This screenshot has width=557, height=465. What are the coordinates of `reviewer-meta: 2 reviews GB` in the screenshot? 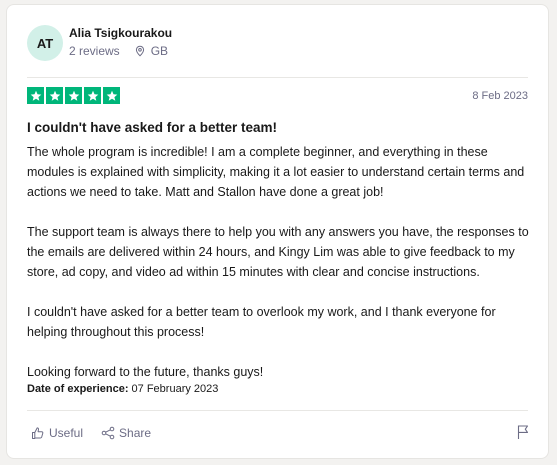 It's located at (118, 51).